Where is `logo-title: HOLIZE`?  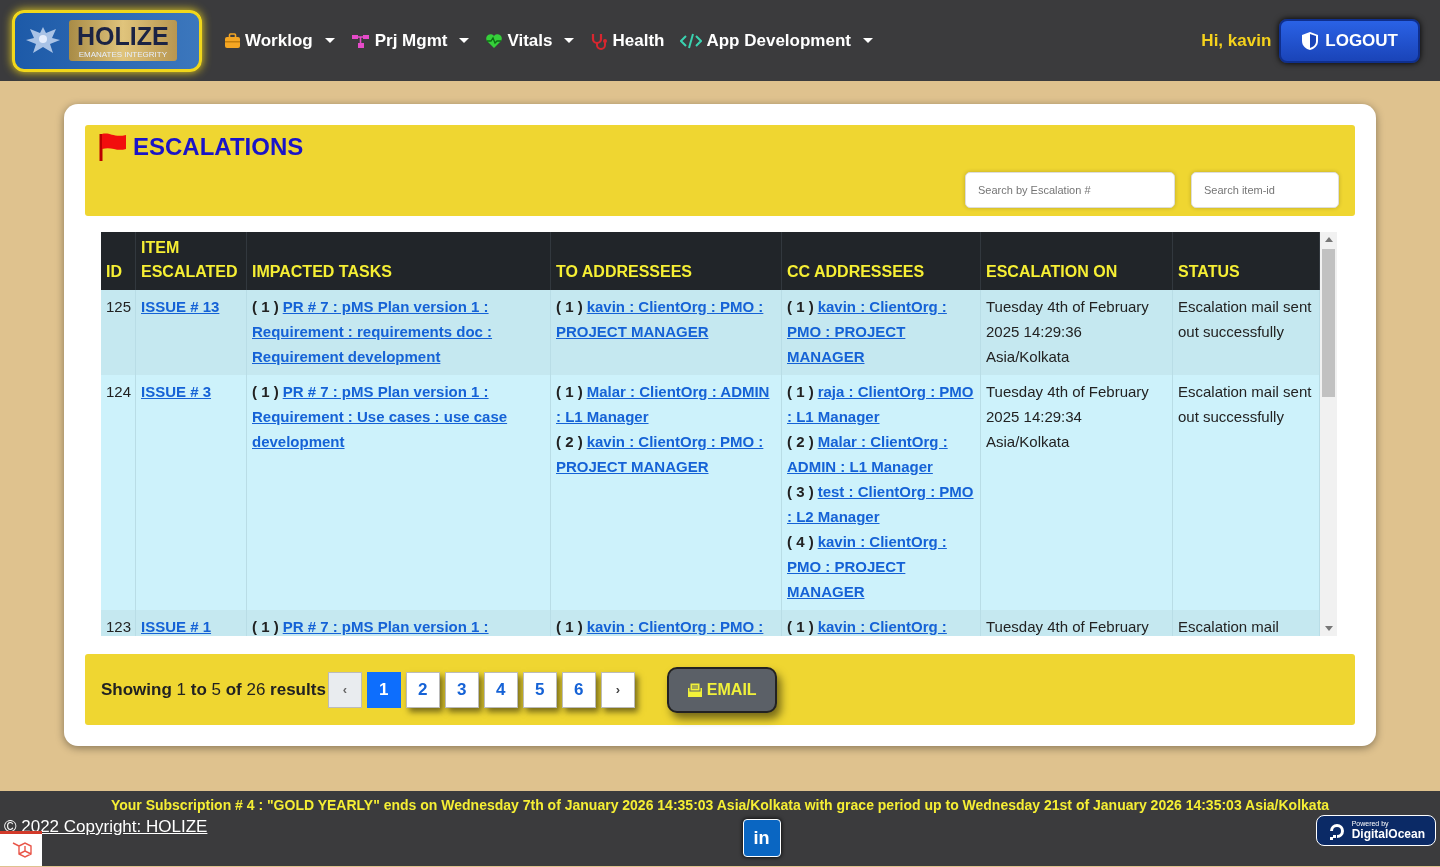 logo-title: HOLIZE is located at coordinates (123, 36).